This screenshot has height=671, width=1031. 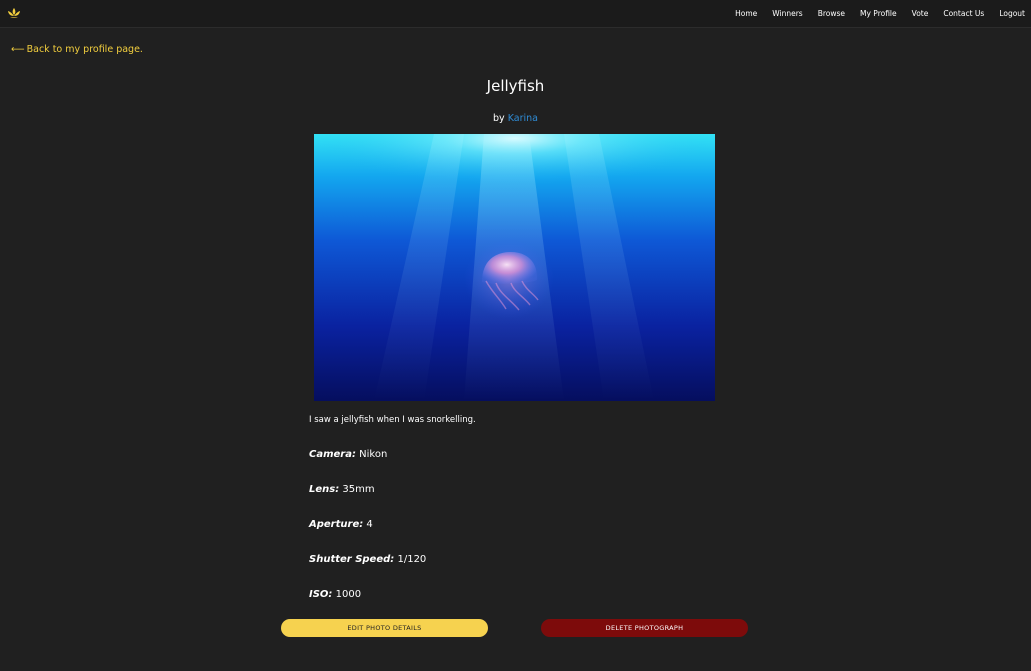 I want to click on detail-aperture-label: Aperture:, so click(x=336, y=524).